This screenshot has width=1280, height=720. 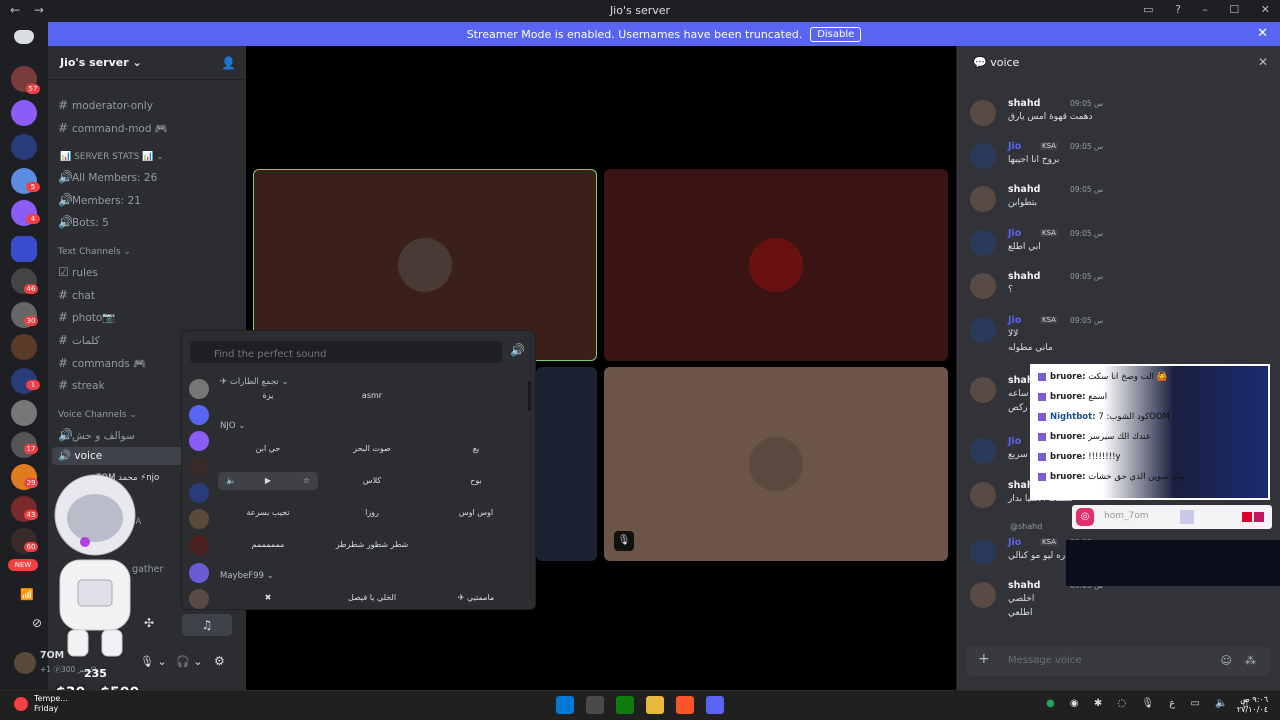 What do you see at coordinates (372, 396) in the screenshot?
I see `sound-button: asmr` at bounding box center [372, 396].